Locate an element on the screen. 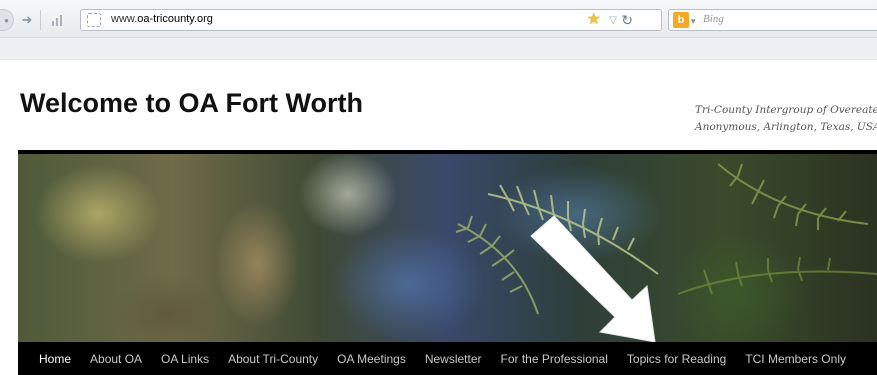 Image resolution: width=877 pixels, height=375 pixels. browser-toolbar: • ➜ www.oa-tricounty.org ★ ▽ ↻ b ▾ Bing is located at coordinates (438, 19).